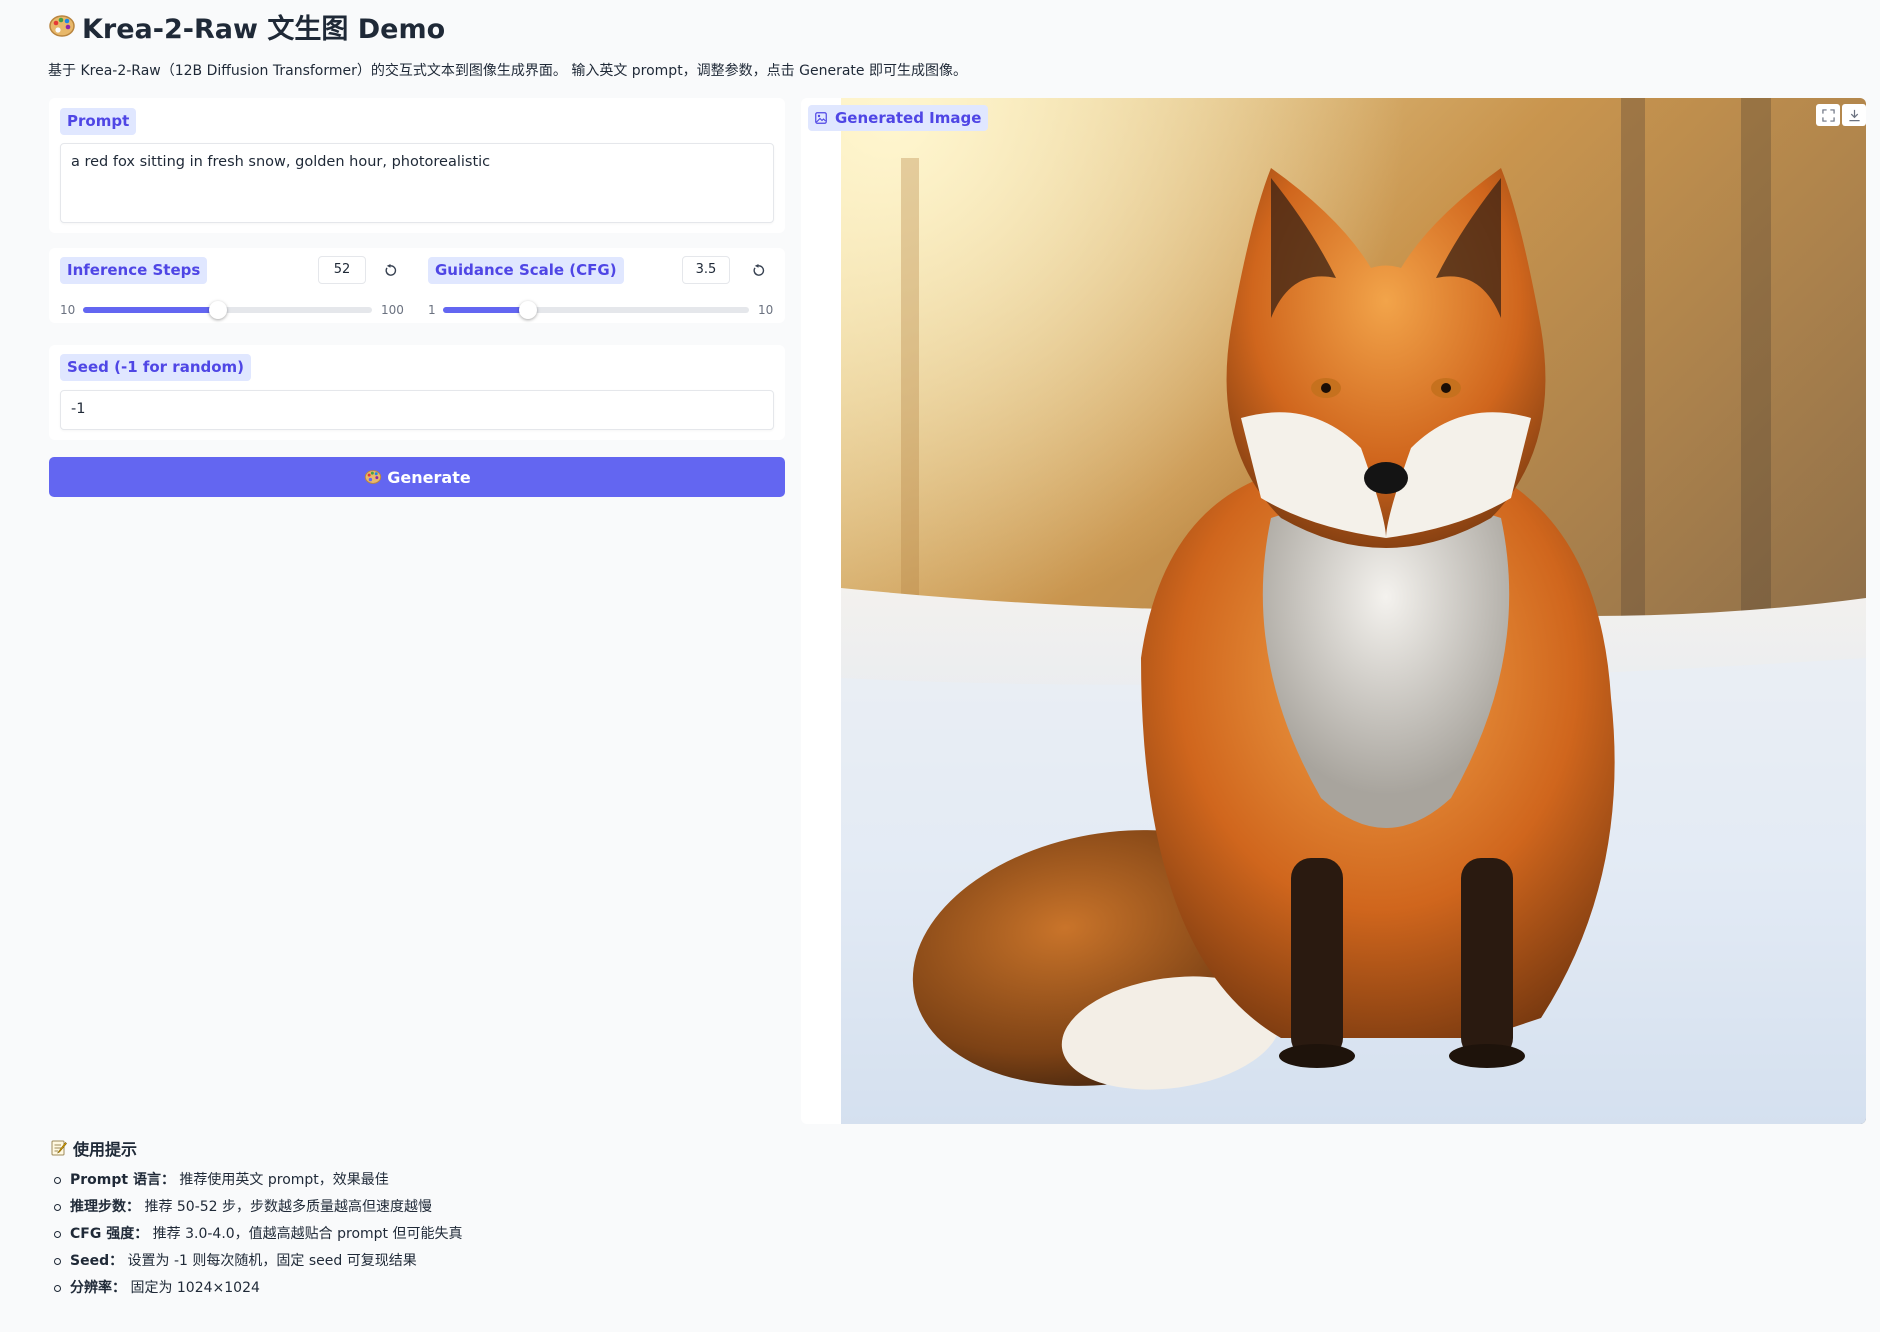  What do you see at coordinates (270, 1261) in the screenshot?
I see `tip-text: 设置为 -1 则每次随机，固定 seed 可复现结果` at bounding box center [270, 1261].